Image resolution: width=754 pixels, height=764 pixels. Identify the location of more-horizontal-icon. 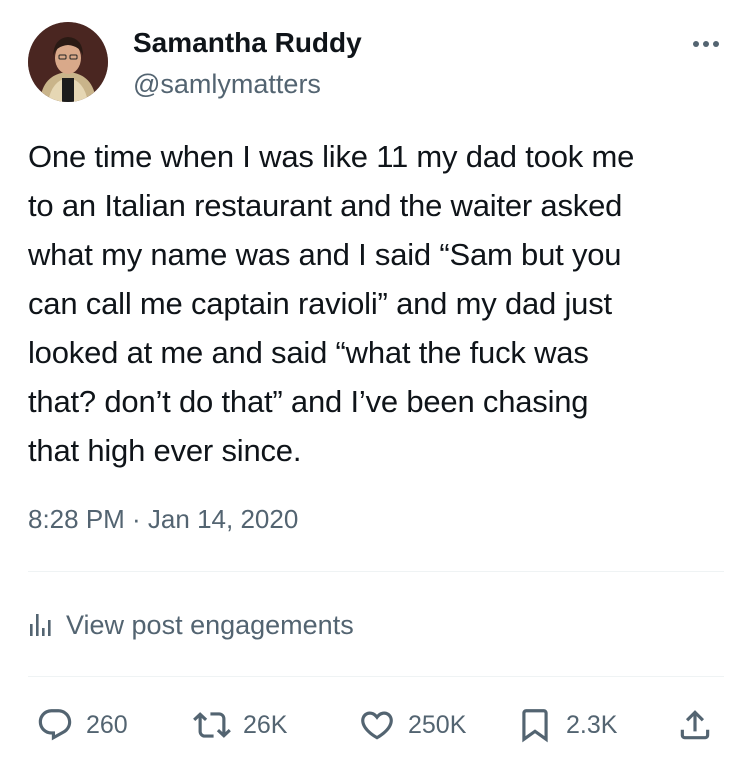
(706, 44).